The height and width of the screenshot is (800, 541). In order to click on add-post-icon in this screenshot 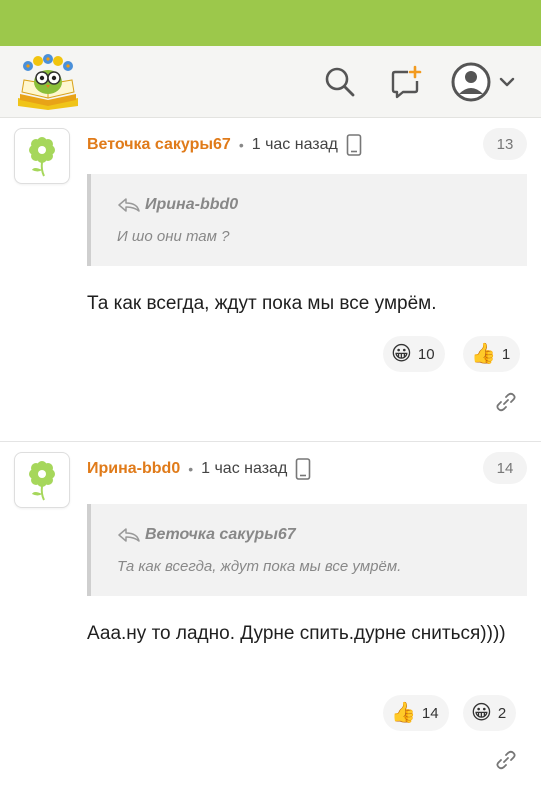, I will do `click(406, 82)`.